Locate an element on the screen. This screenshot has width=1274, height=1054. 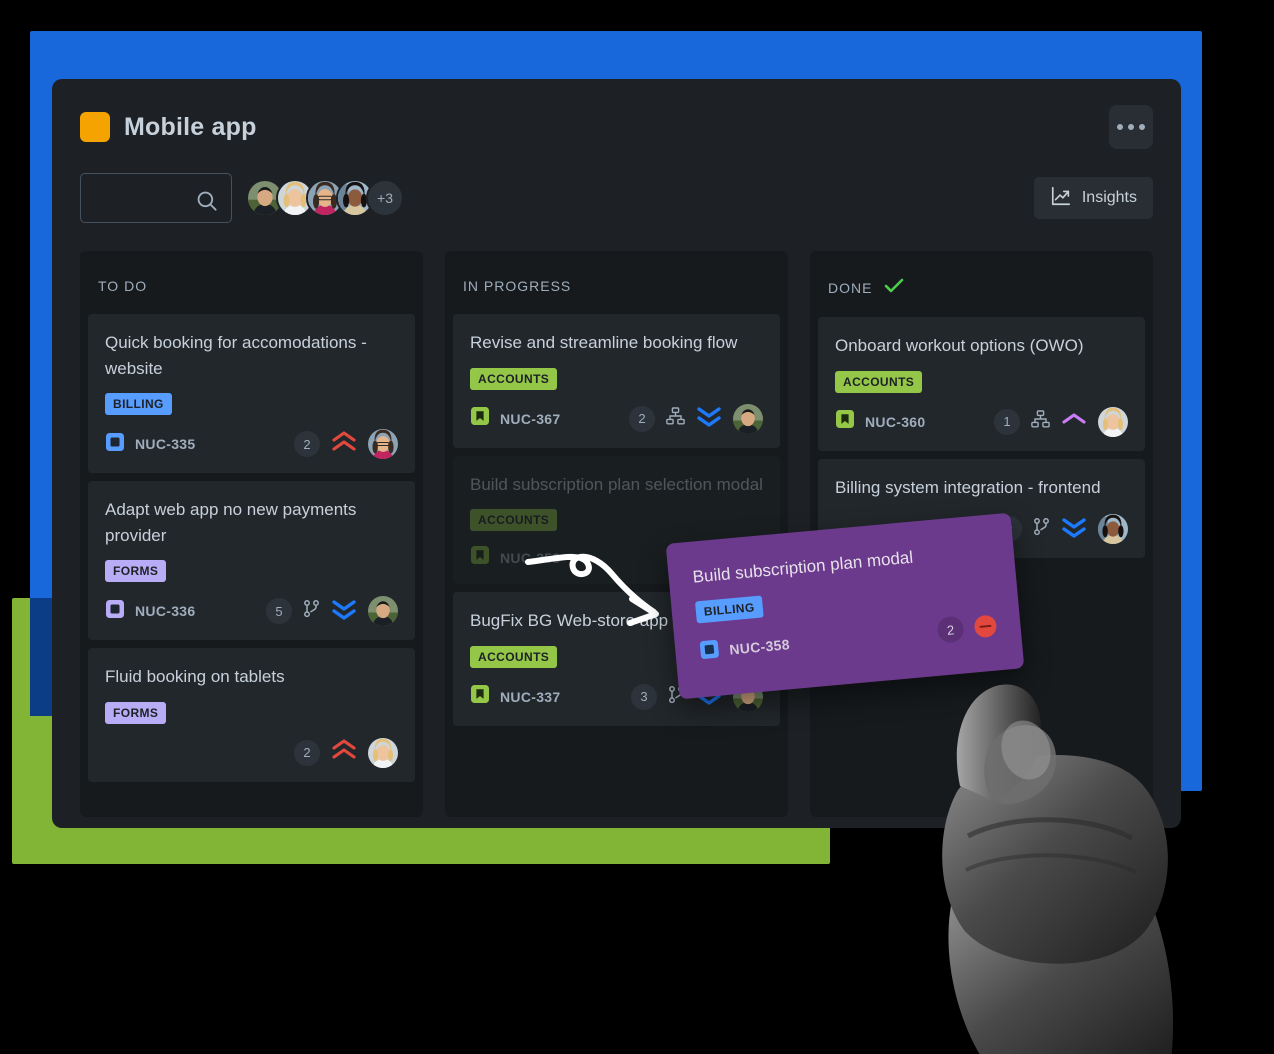
card-key: NUC-337 is located at coordinates (530, 696).